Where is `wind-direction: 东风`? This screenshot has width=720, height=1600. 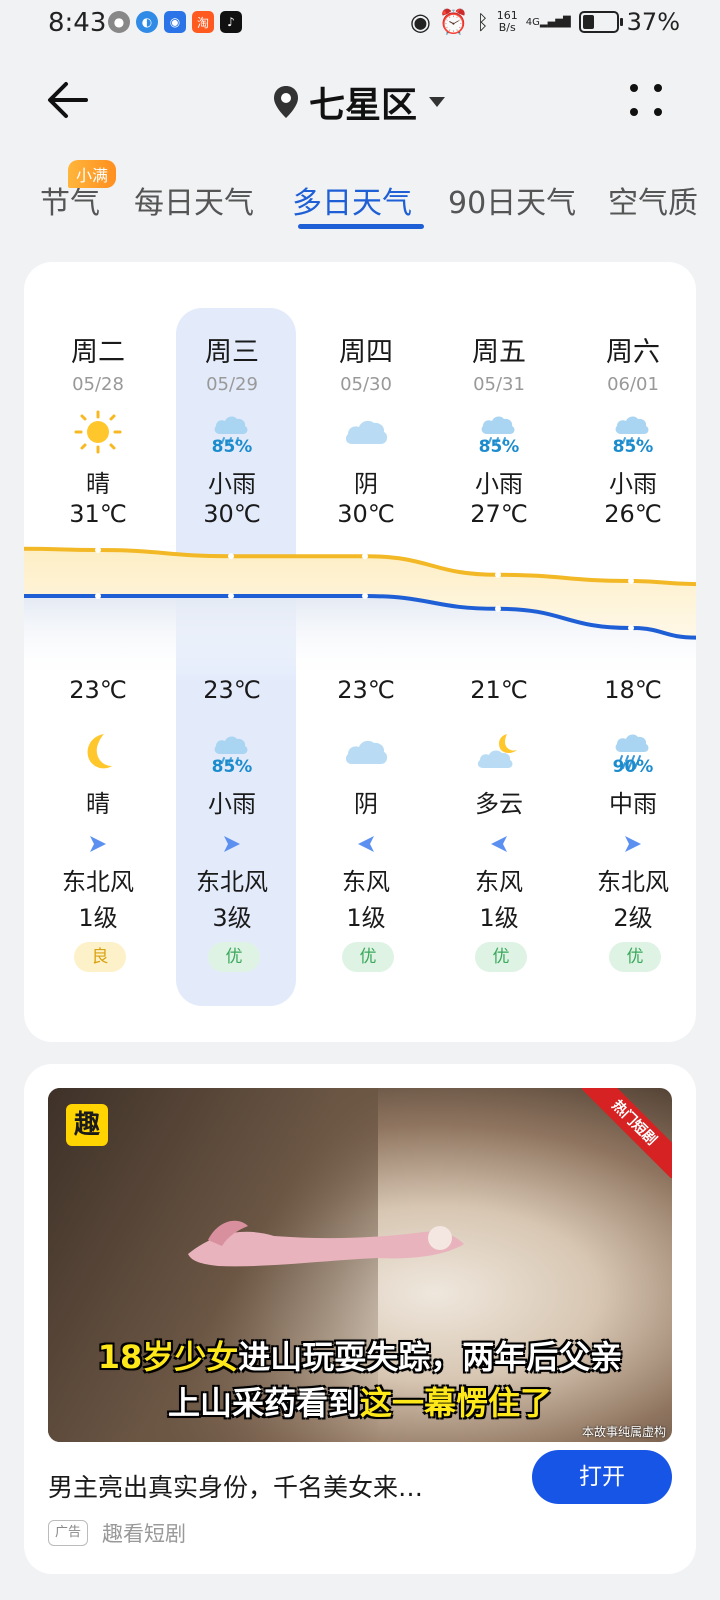 wind-direction: 东风 is located at coordinates (366, 882).